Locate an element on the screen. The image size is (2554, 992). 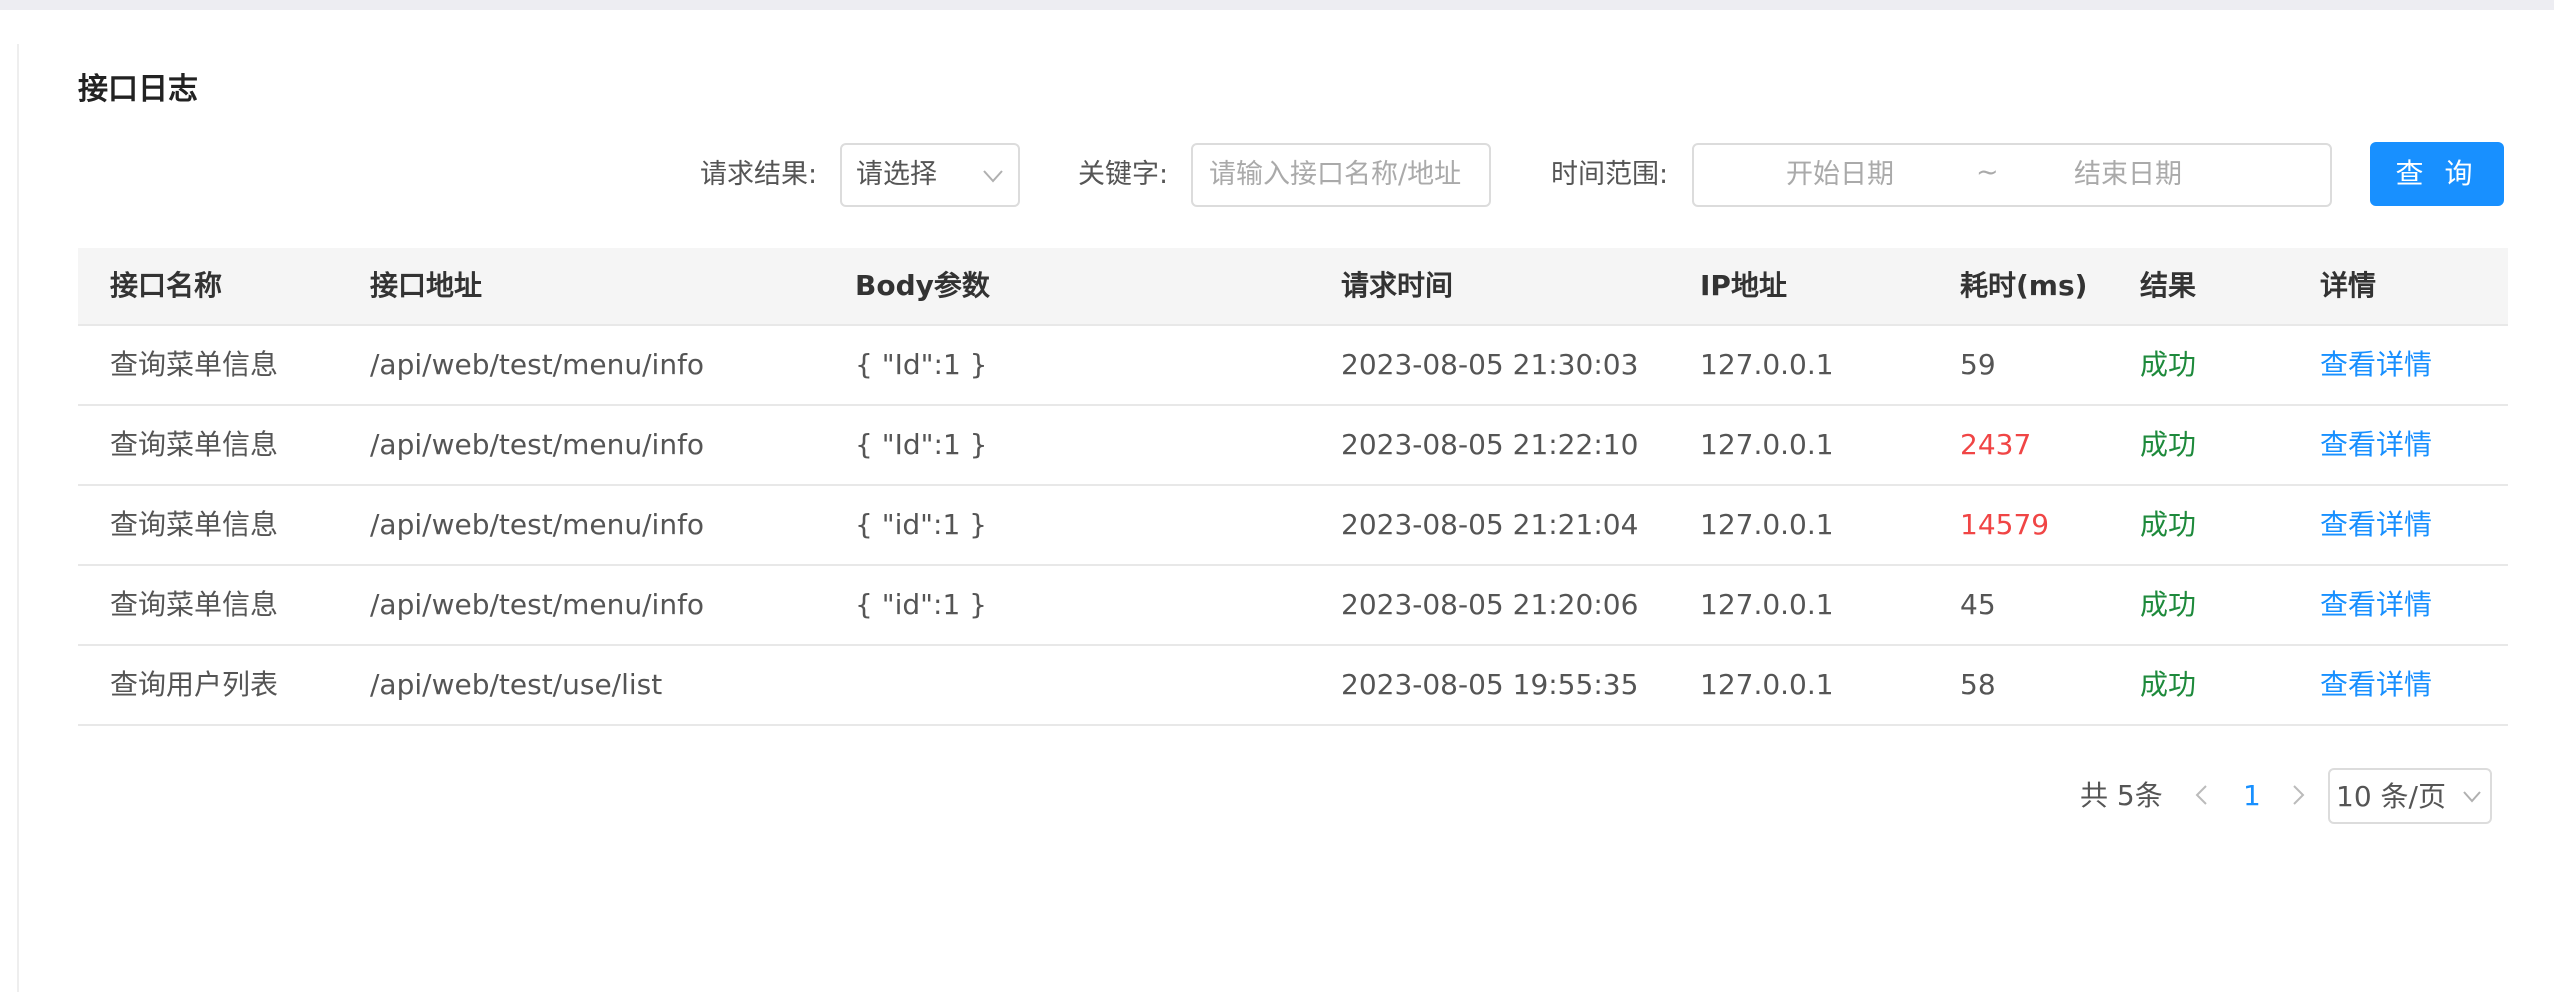
page-size-select: 10 条/页 is located at coordinates (2410, 796).